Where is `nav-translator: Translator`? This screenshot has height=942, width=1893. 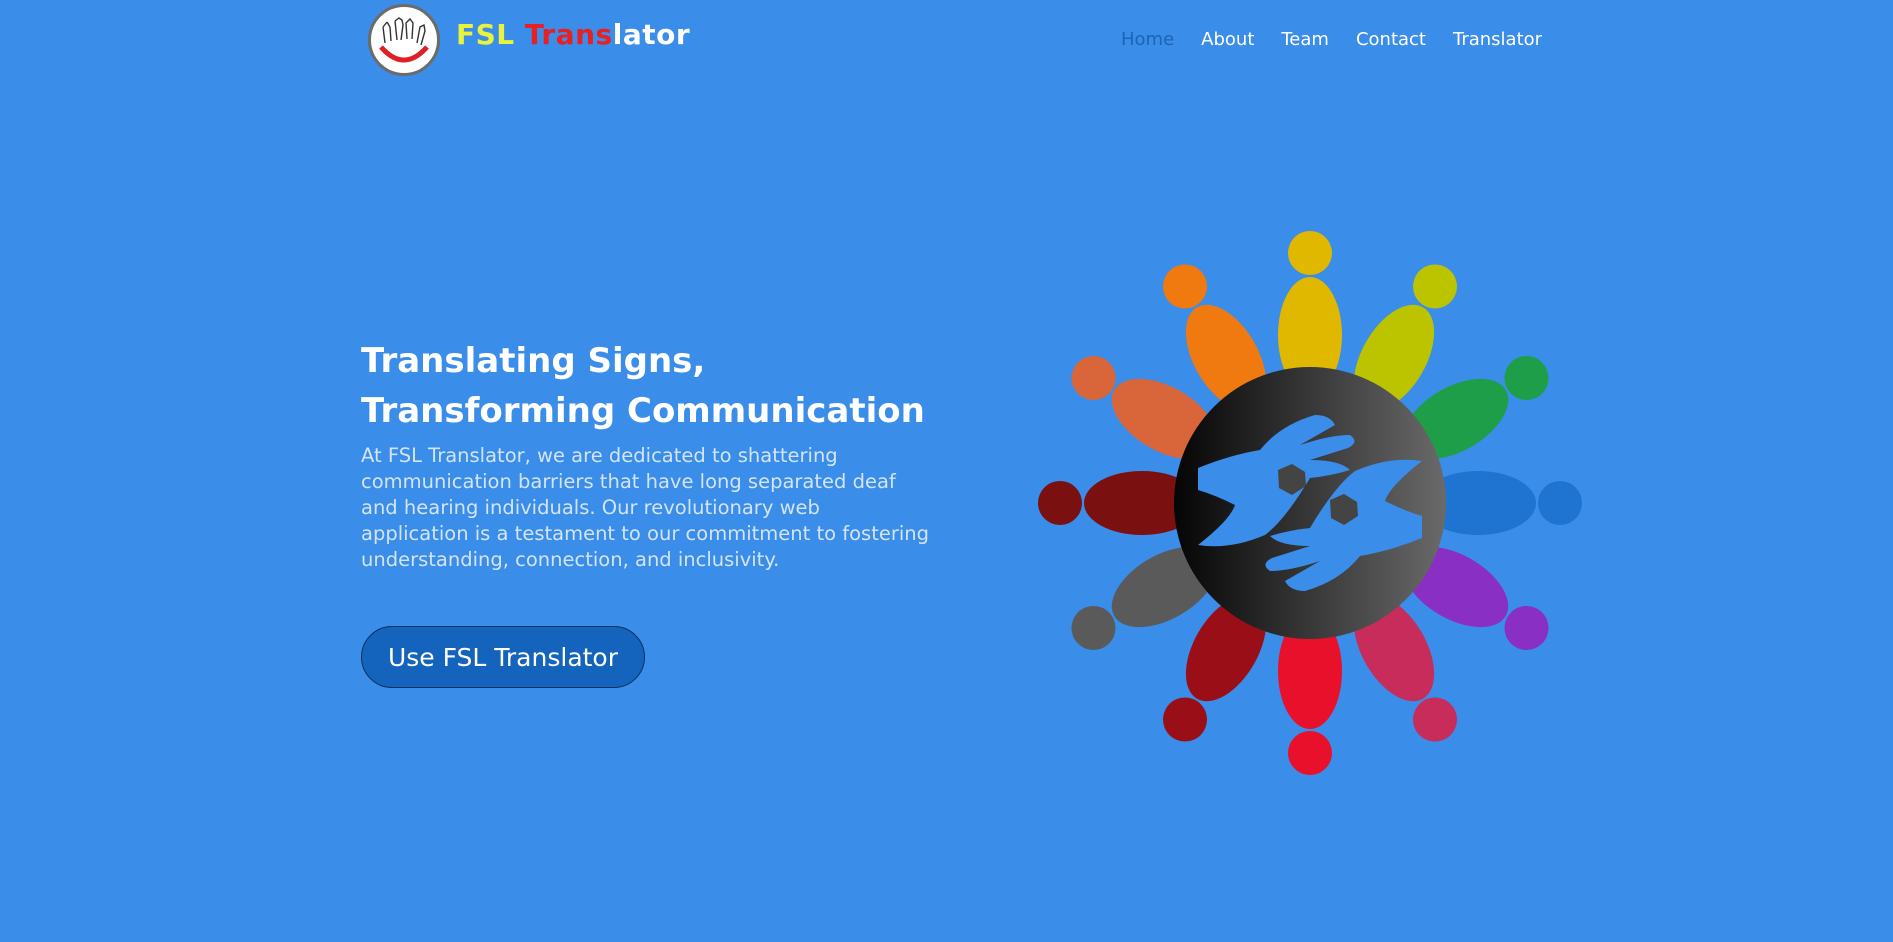 nav-translator: Translator is located at coordinates (1497, 39).